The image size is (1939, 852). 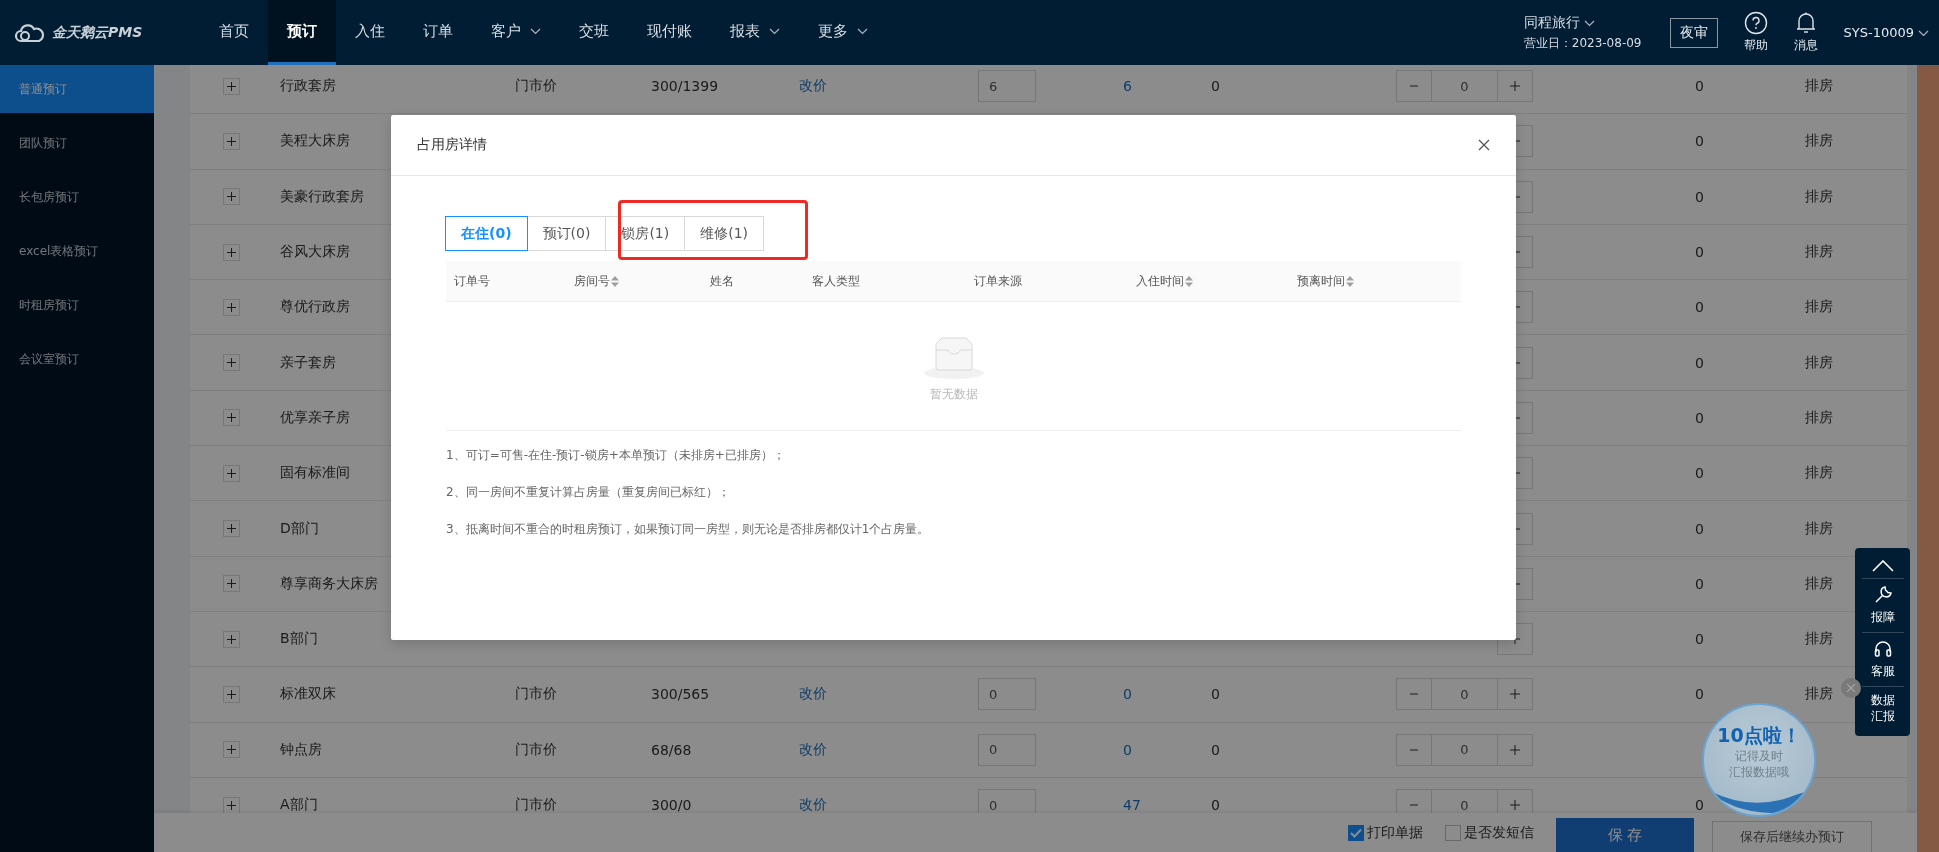 What do you see at coordinates (1882, 709) in the screenshot?
I see `data-report-button: 数据汇报` at bounding box center [1882, 709].